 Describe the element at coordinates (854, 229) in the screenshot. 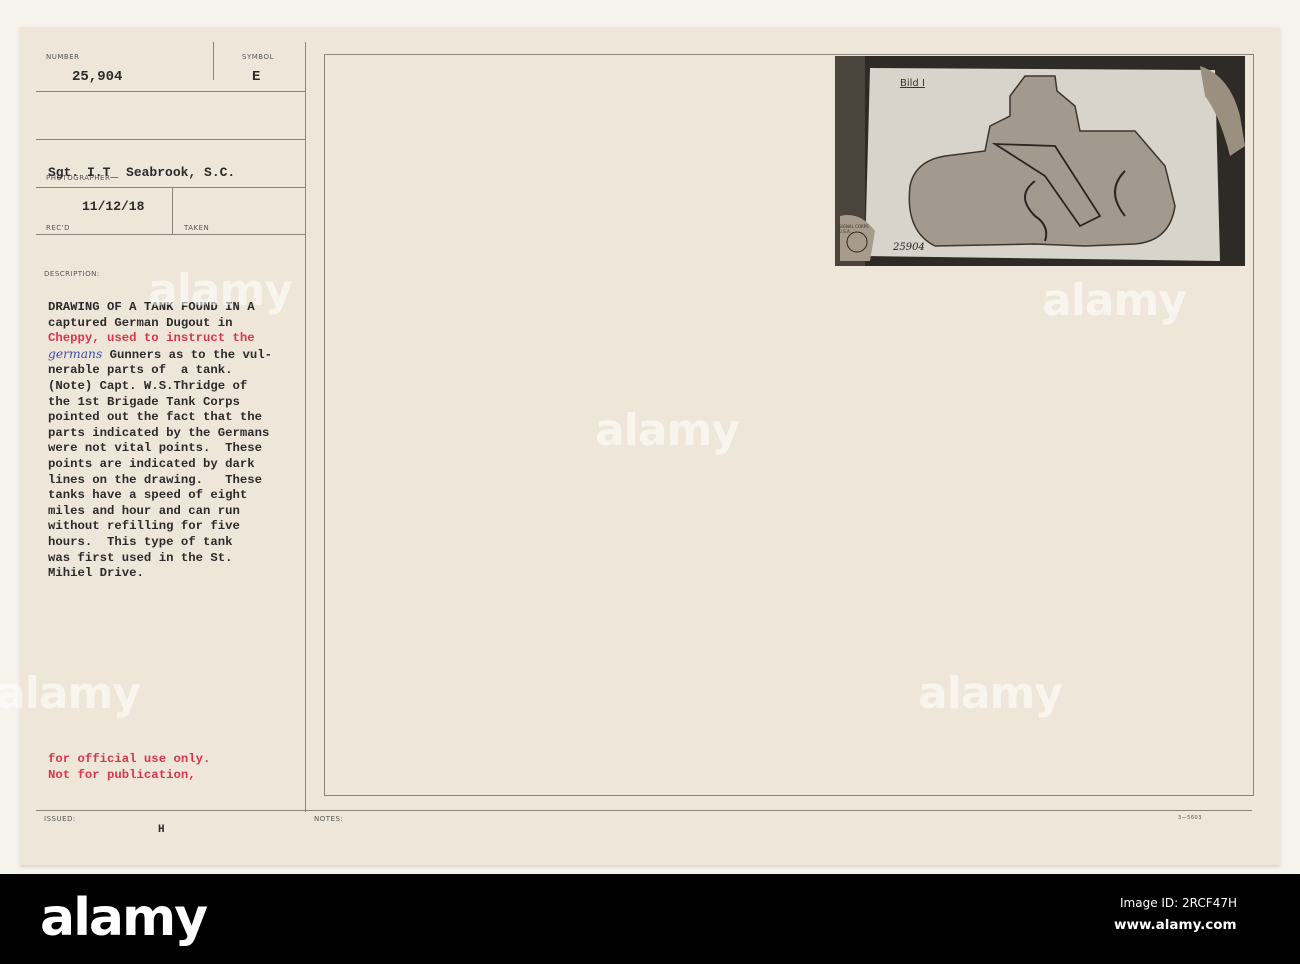

I see `signal-corps-stamp: SIGNAL CORPS U.S.A.` at that location.